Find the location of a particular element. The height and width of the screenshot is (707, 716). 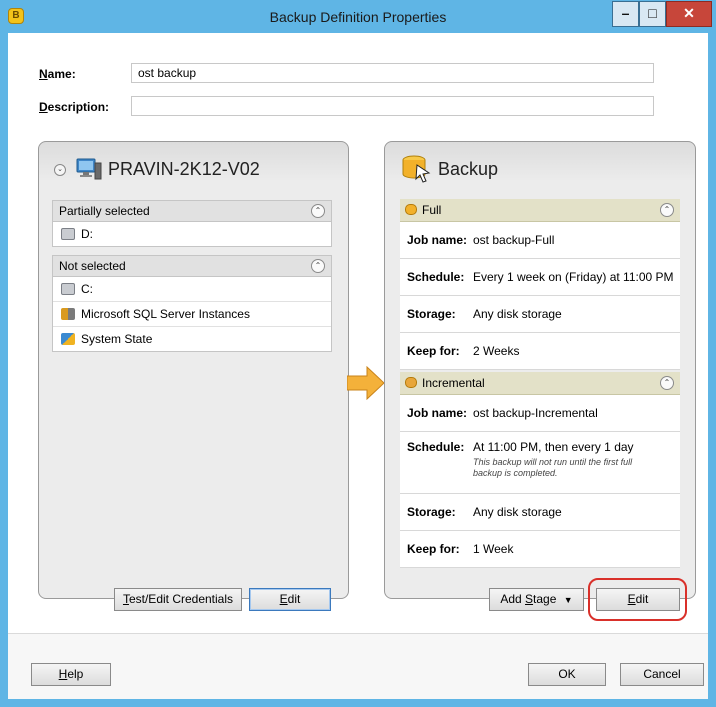

name-field: ost backup is located at coordinates (392, 73).